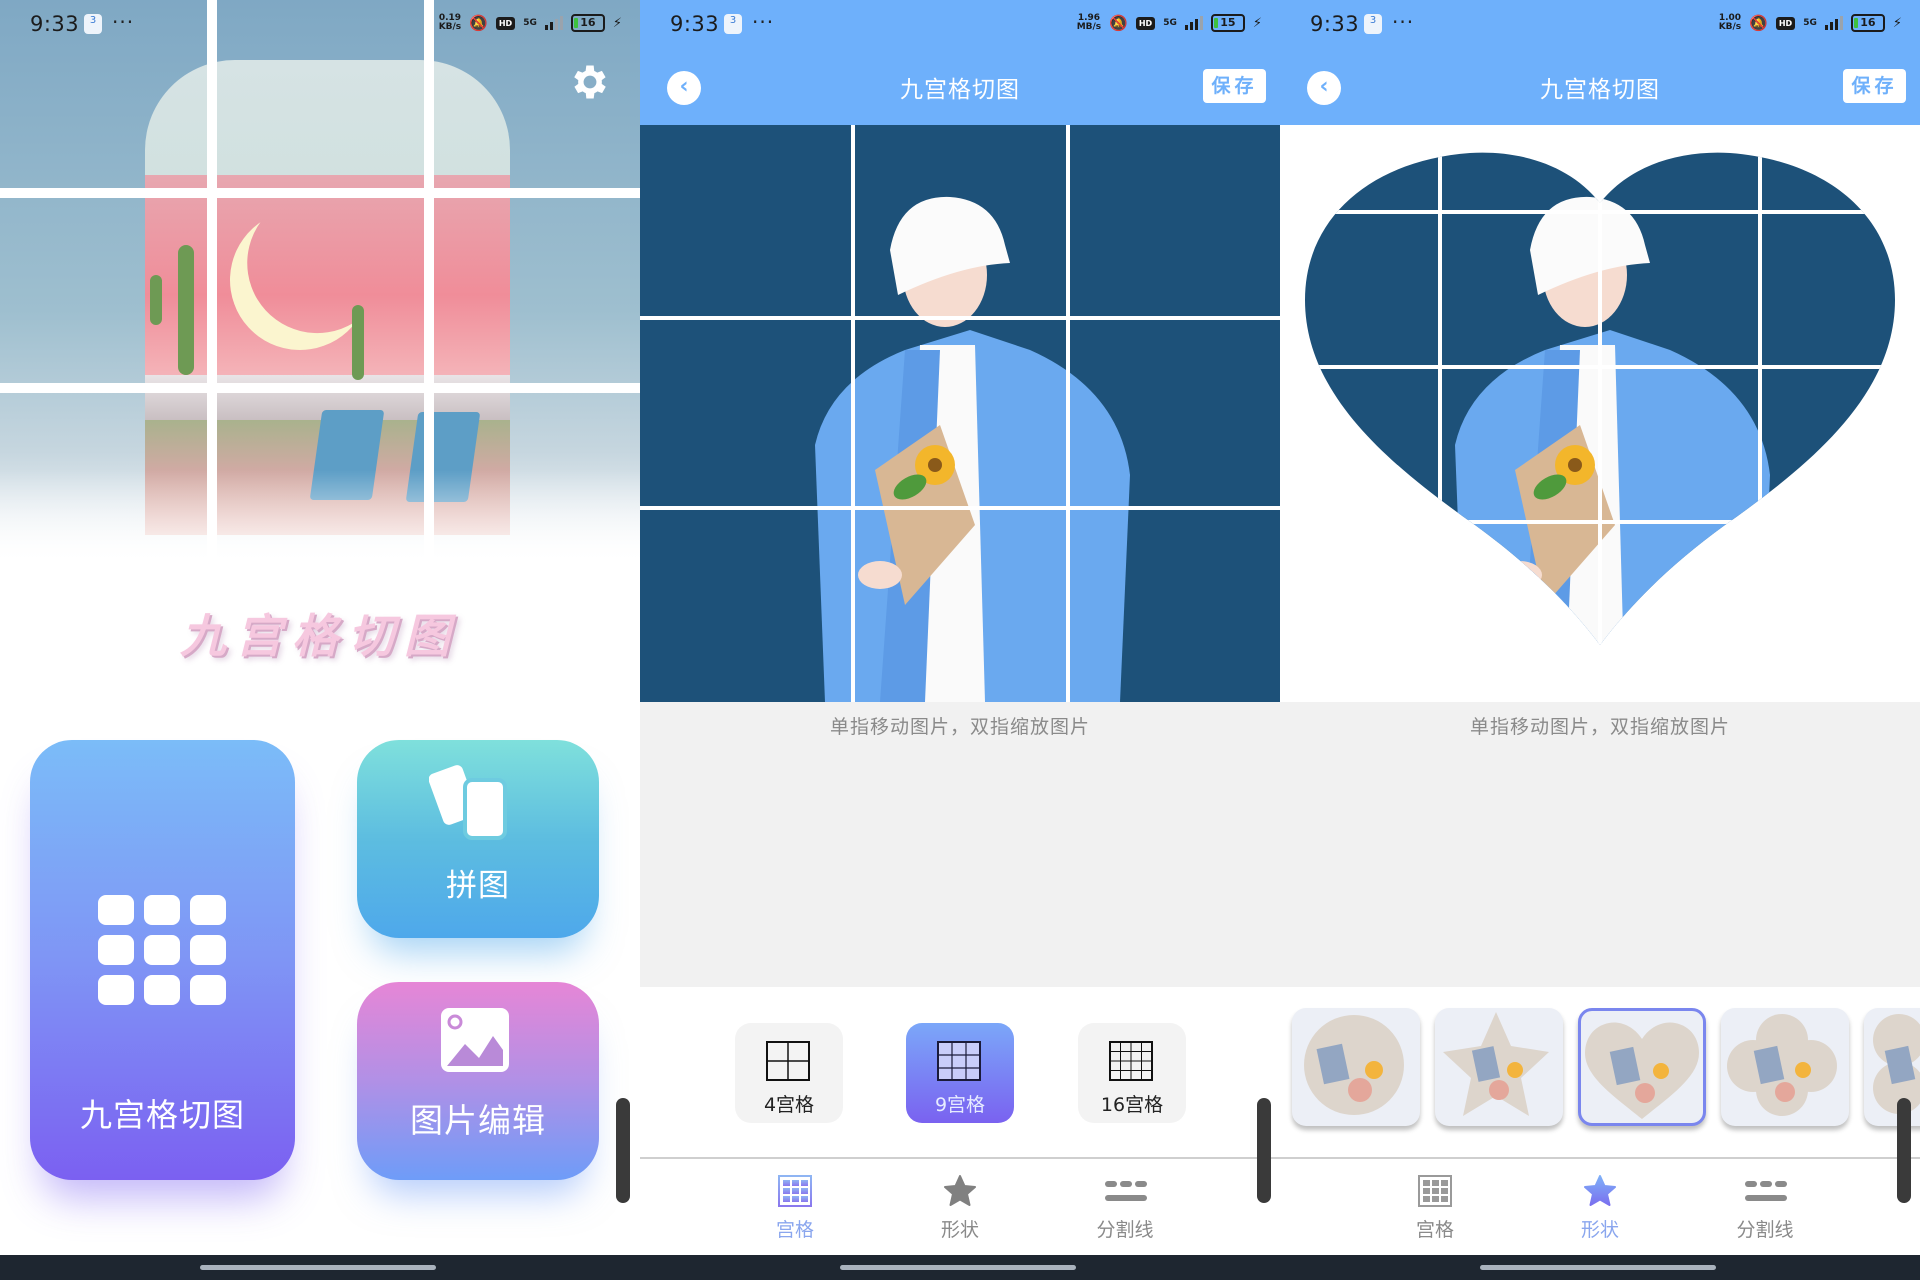 The image size is (1920, 1280). Describe the element at coordinates (789, 1105) in the screenshot. I see `grid-option-label: 4宫格` at that location.